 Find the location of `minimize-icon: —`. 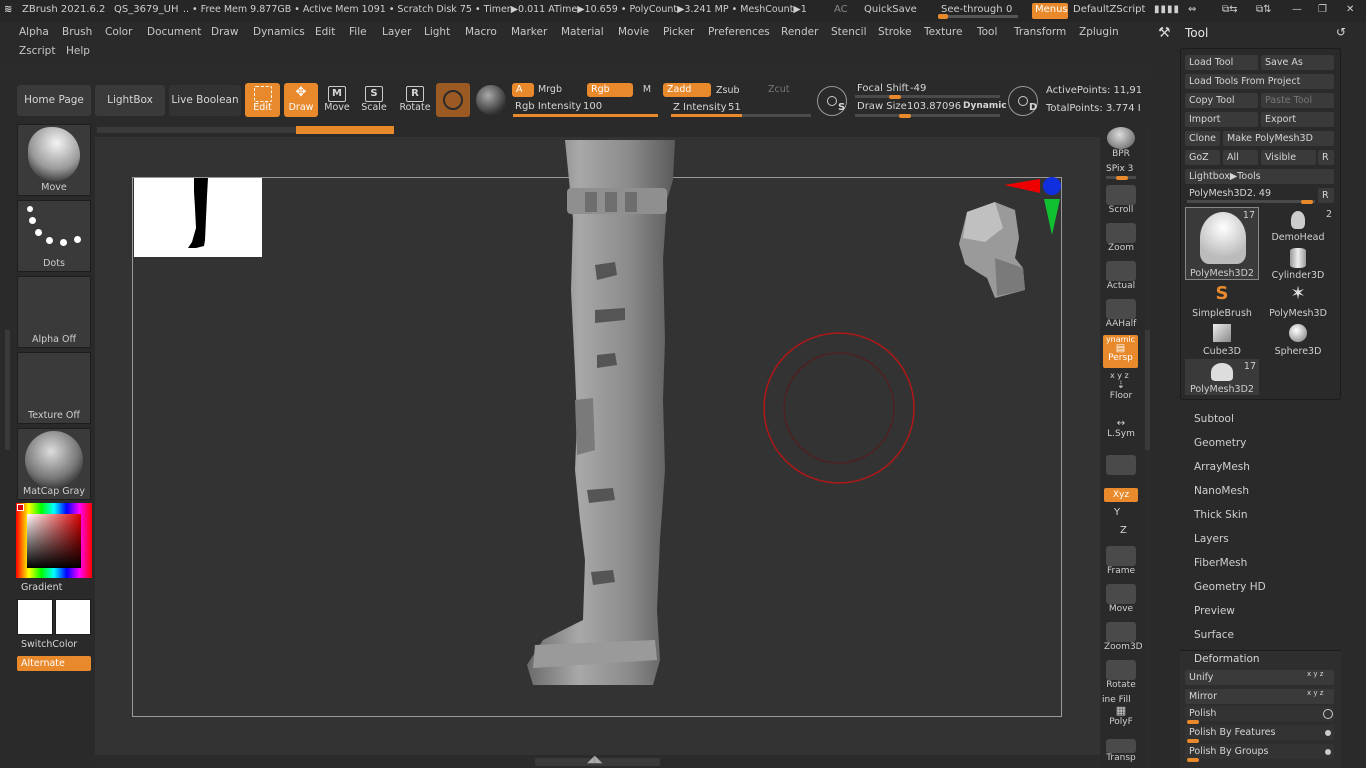

minimize-icon: — is located at coordinates (1297, 9).